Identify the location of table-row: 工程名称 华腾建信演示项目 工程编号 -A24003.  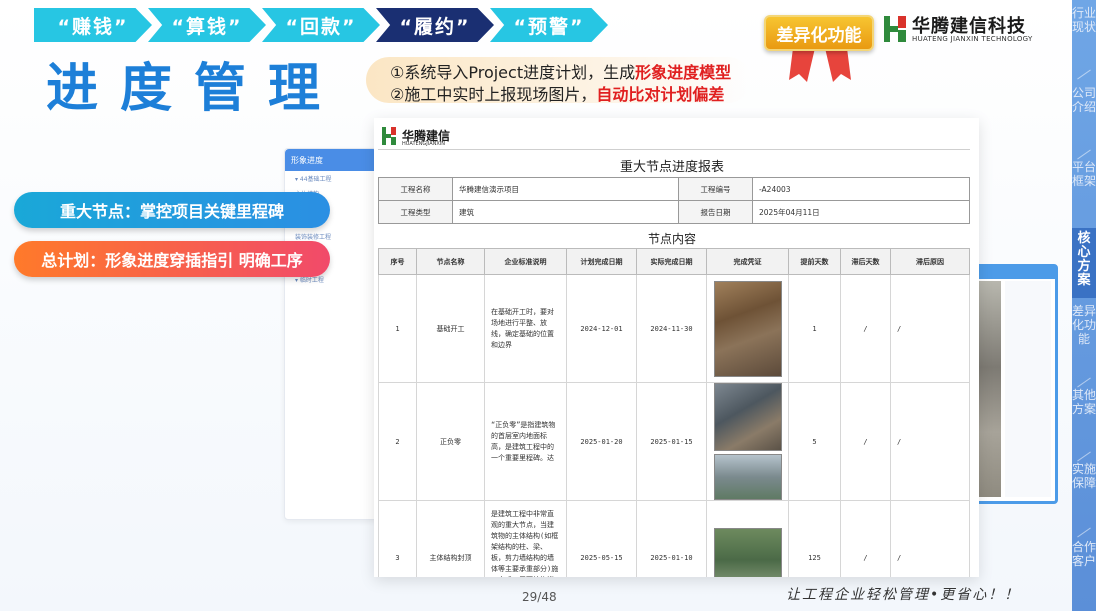
(674, 189).